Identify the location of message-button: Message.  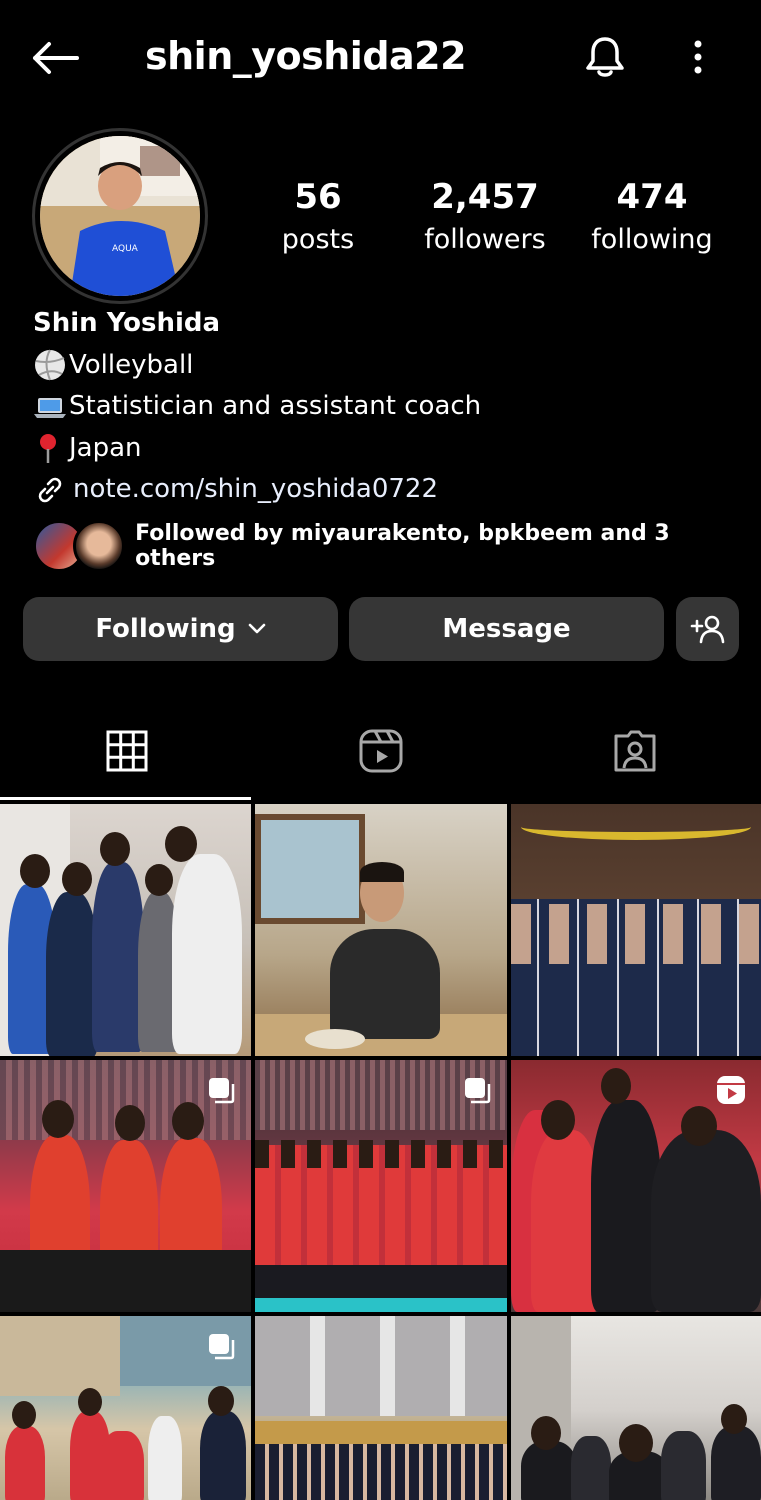
(506, 629).